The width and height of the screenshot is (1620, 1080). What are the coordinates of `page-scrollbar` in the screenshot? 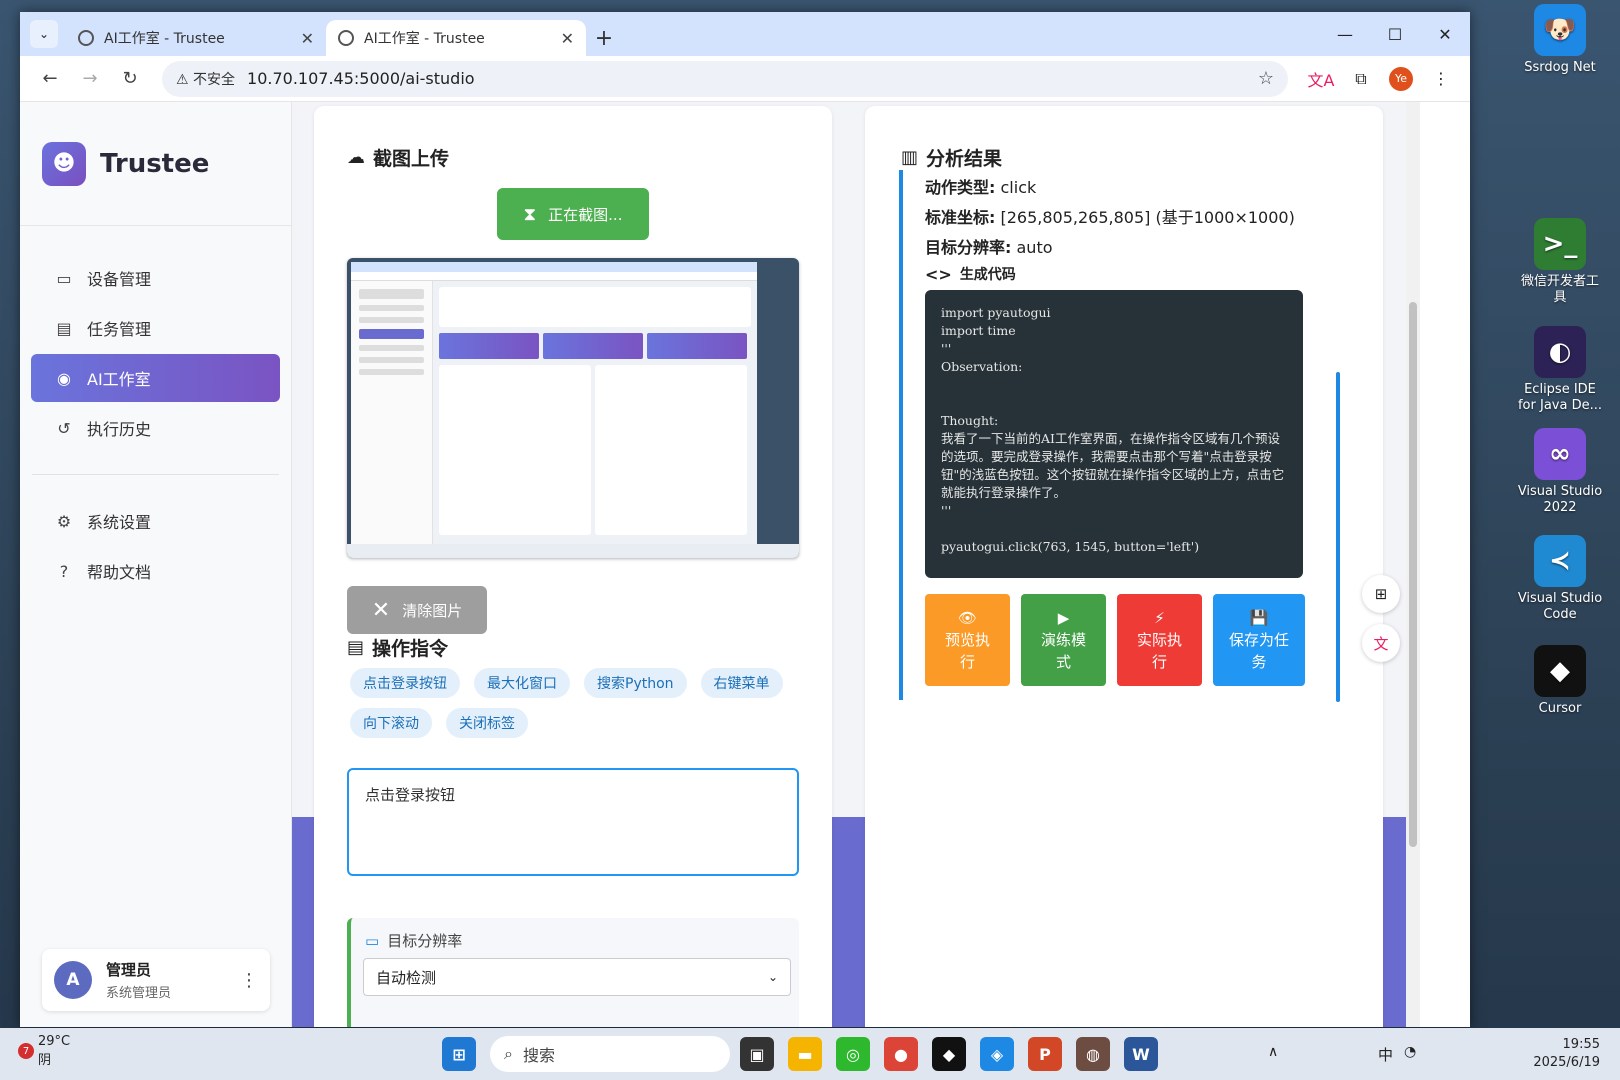 It's located at (1413, 564).